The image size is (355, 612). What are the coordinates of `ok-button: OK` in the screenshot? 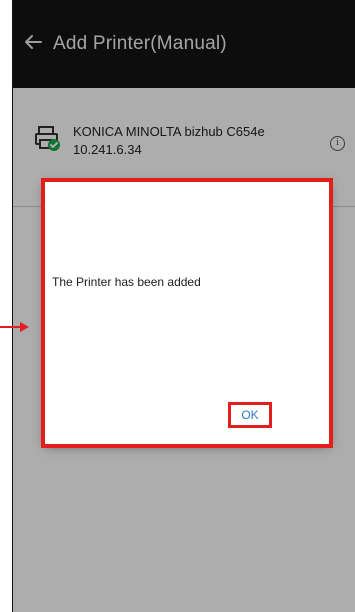 It's located at (250, 415).